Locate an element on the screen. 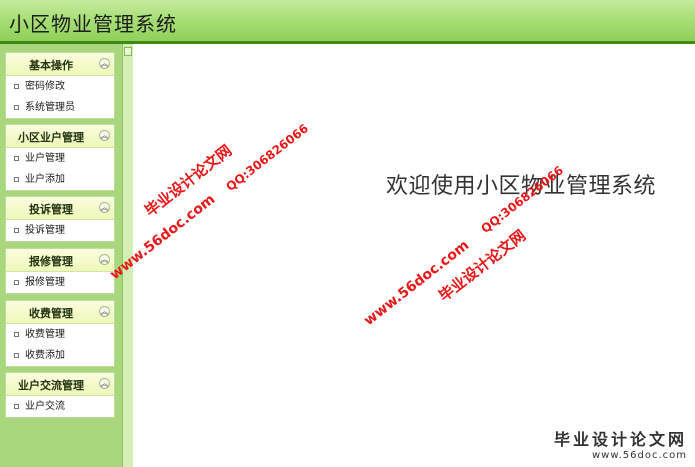  nav-item-repair-manage: 报修管理 is located at coordinates (60, 282).